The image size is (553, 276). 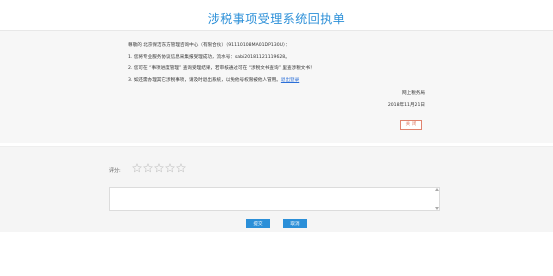 What do you see at coordinates (274, 199) in the screenshot?
I see `comment-textarea` at bounding box center [274, 199].